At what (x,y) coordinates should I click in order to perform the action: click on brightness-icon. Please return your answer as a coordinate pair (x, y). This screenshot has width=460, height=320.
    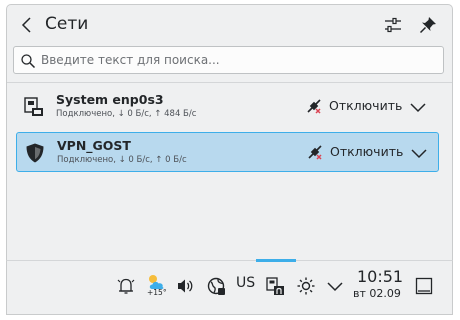
    Looking at the image, I should click on (306, 286).